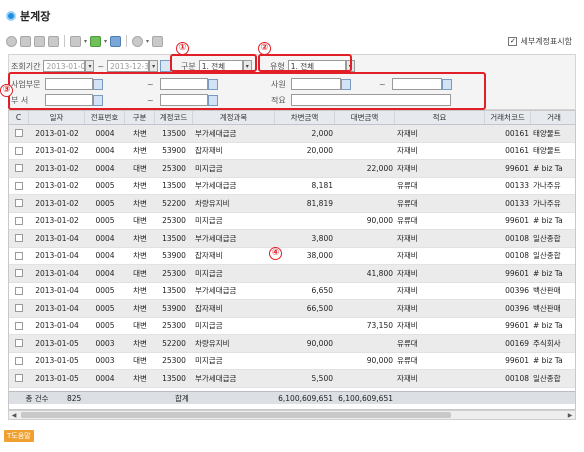 This screenshot has height=452, width=584. I want to click on cell-voucher: 0005, so click(105, 203).